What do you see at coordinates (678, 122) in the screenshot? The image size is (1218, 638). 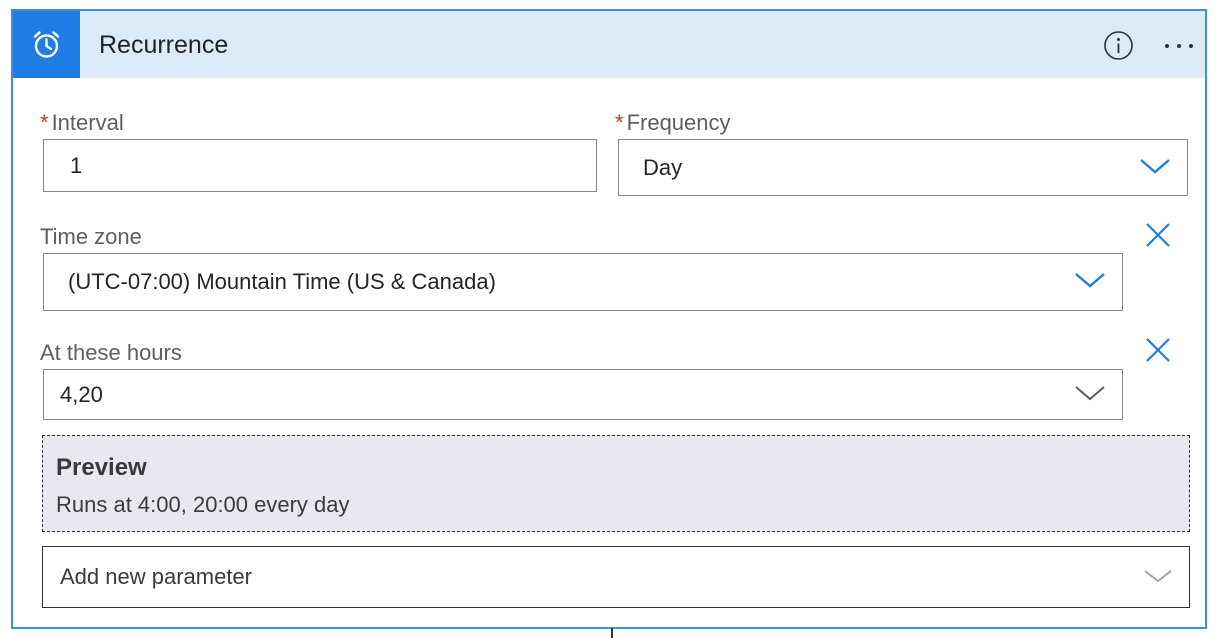 I see `frequency-label: Frequency` at bounding box center [678, 122].